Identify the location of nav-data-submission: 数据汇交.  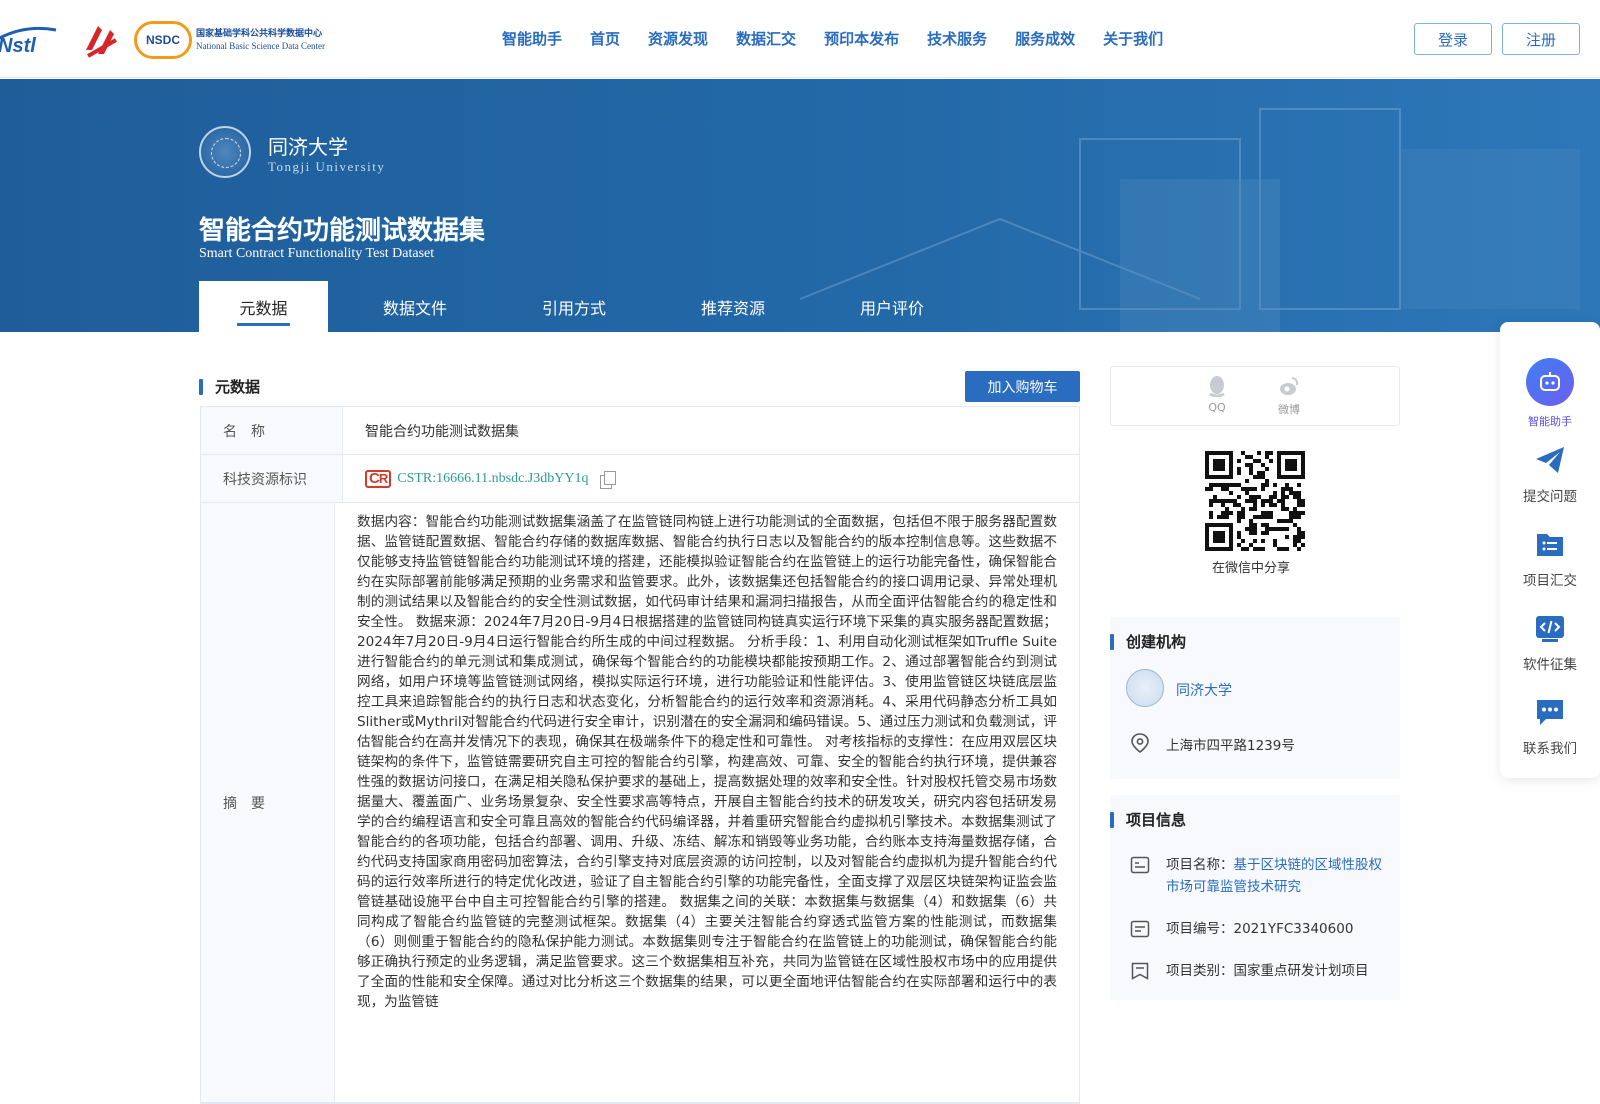
(766, 38).